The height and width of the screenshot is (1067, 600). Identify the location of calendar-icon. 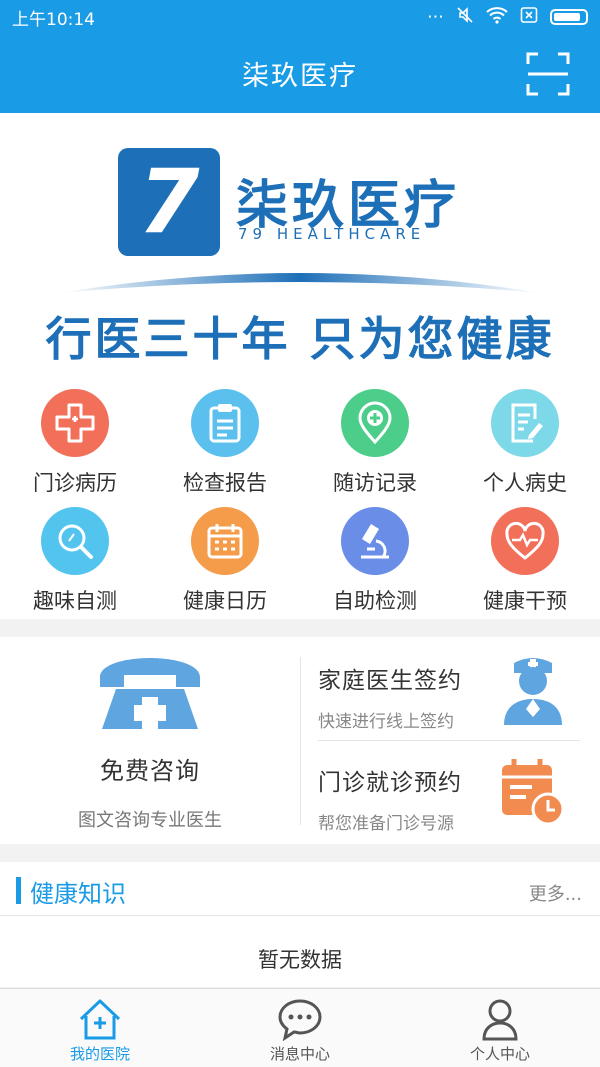
(225, 541).